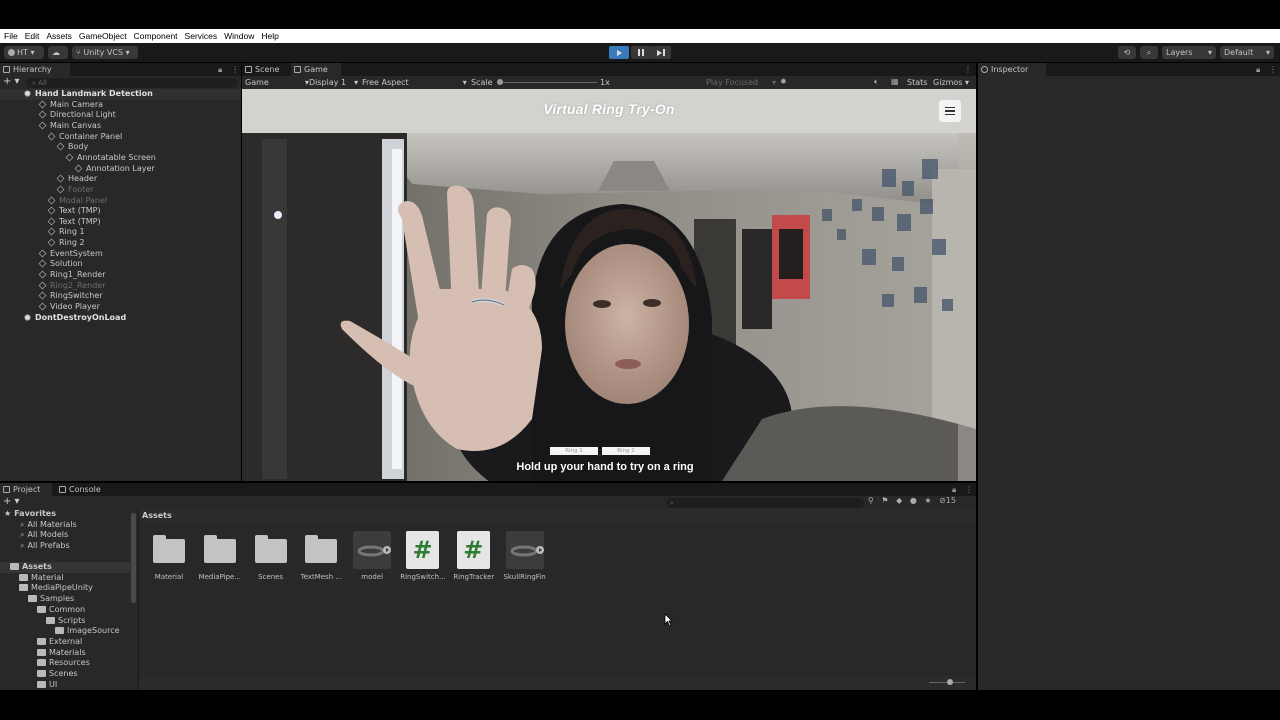 The width and height of the screenshot is (1280, 720). Describe the element at coordinates (201, 36) in the screenshot. I see `menu-services: Services` at that location.